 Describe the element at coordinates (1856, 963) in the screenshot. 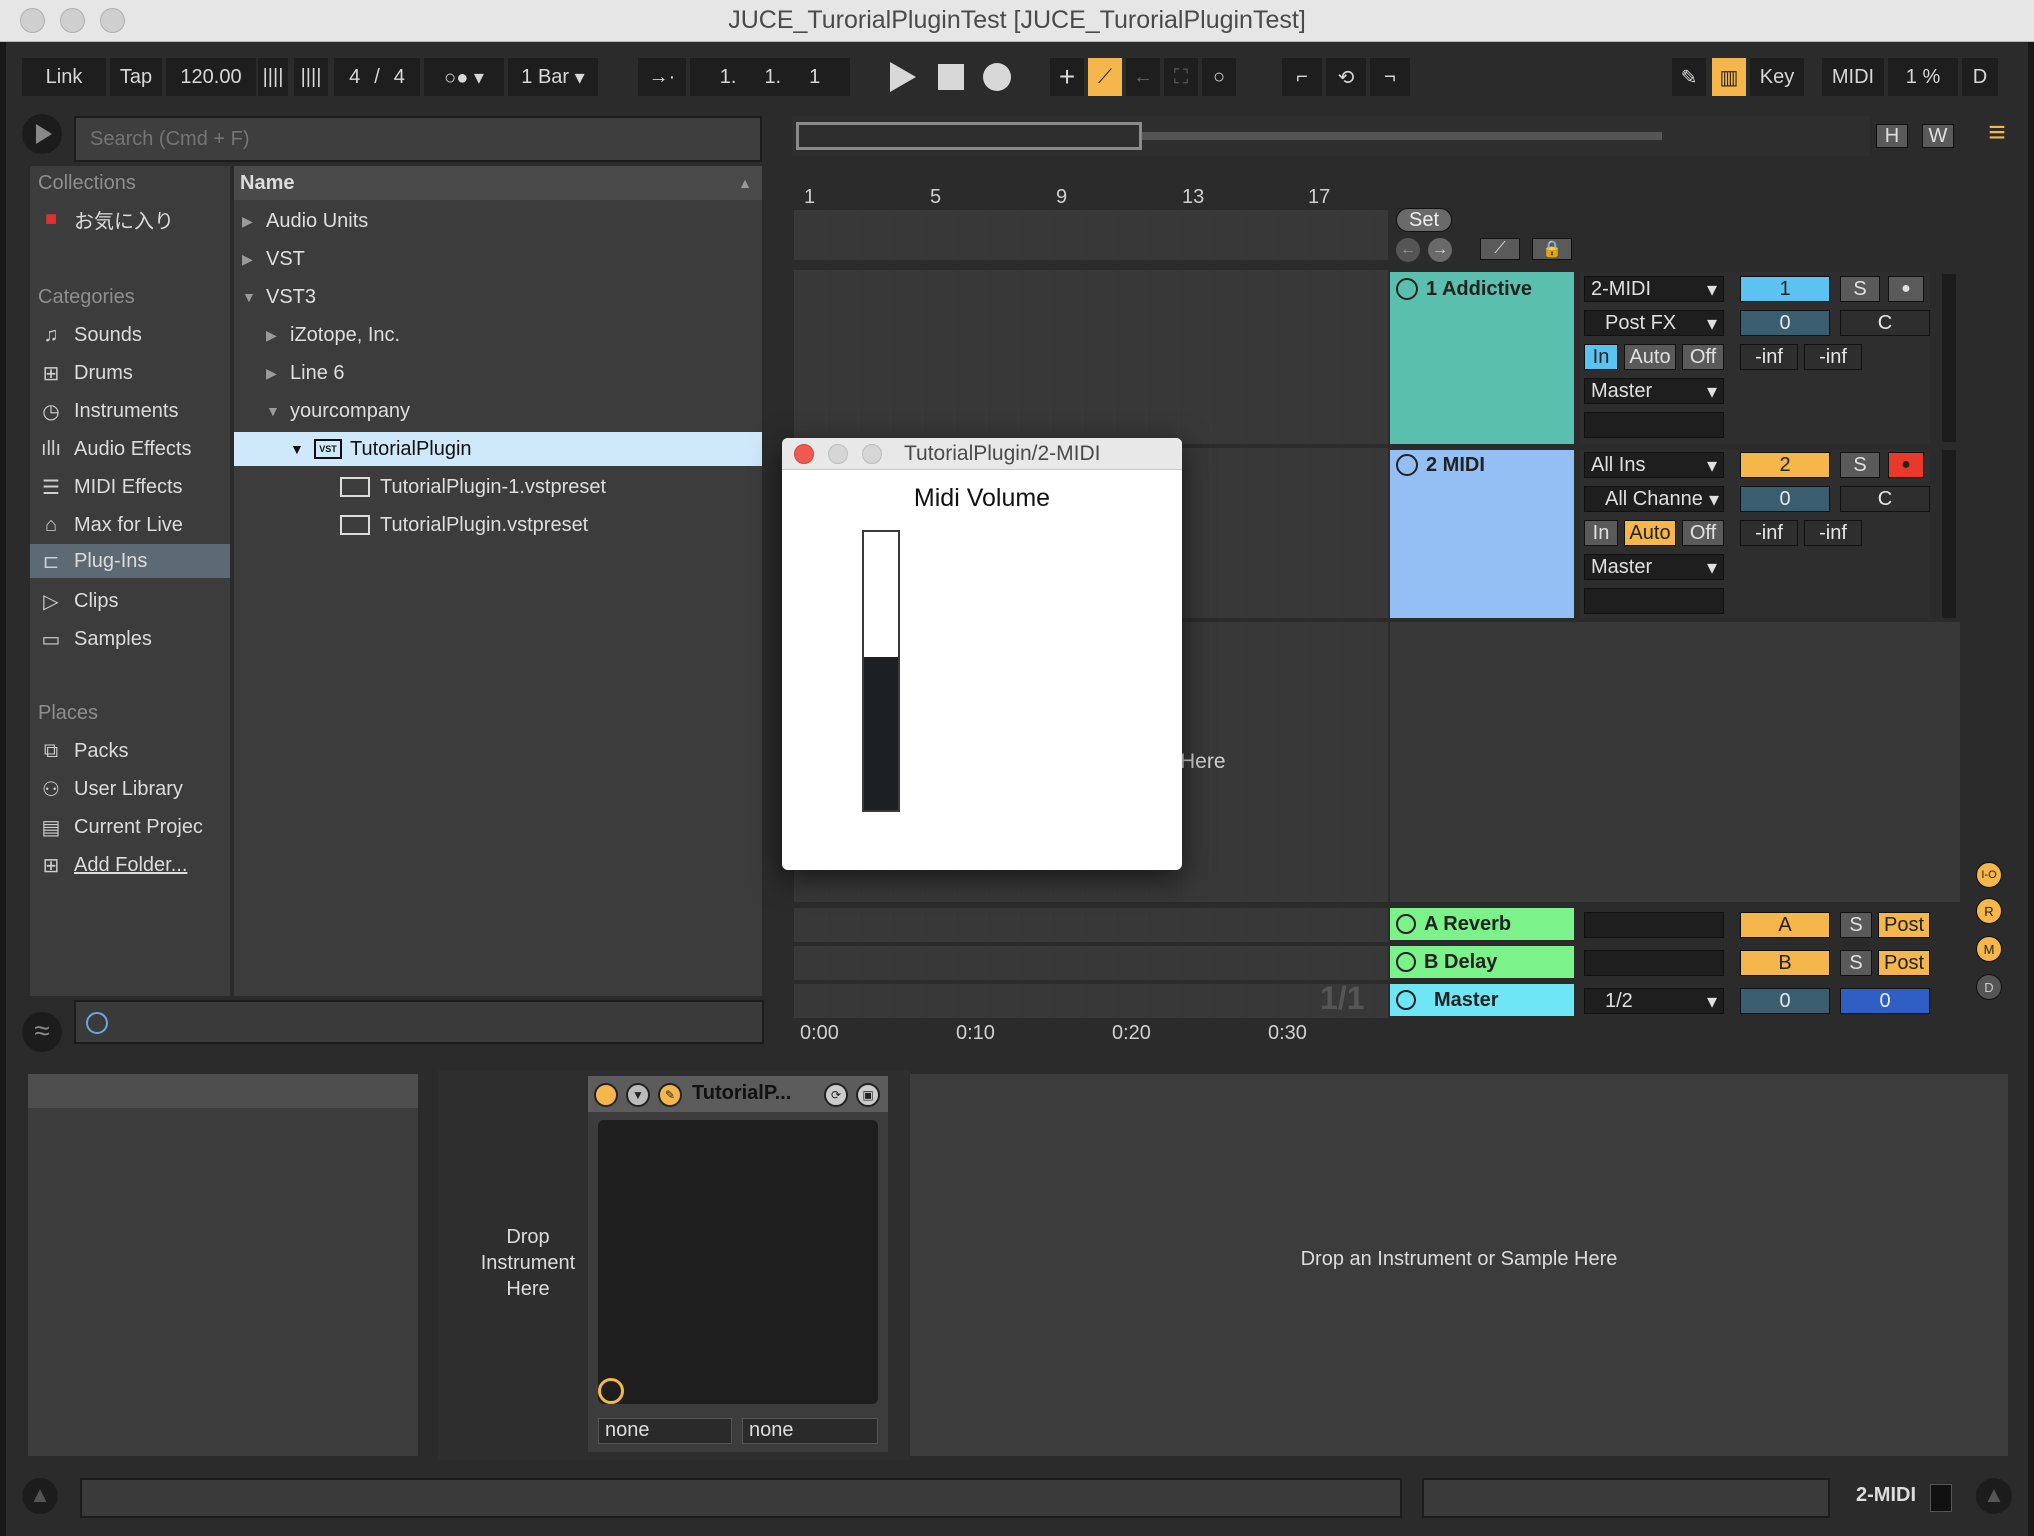

I see `return-b-solo: S` at that location.